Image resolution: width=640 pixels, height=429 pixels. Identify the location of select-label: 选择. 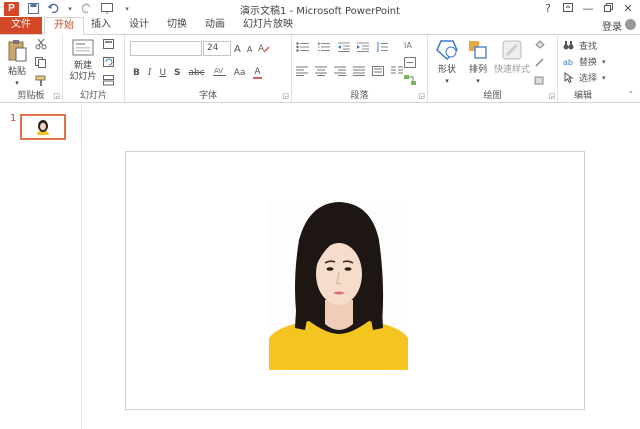
(588, 79).